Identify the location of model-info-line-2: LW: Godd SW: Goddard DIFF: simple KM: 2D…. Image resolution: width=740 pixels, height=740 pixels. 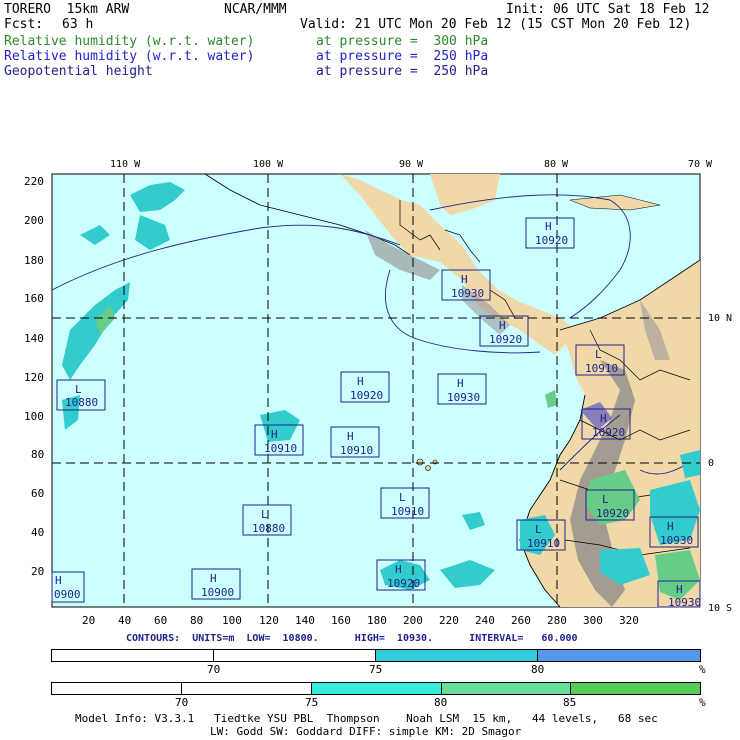
(366, 731).